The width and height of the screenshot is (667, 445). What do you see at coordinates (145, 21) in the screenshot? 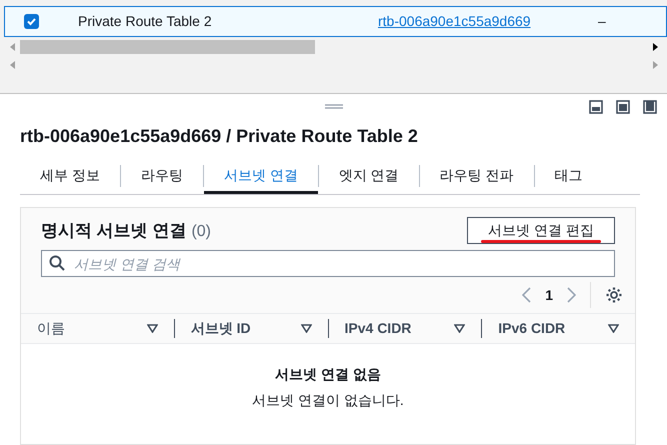
I see `table-cell-text: Private Route Table 2` at bounding box center [145, 21].